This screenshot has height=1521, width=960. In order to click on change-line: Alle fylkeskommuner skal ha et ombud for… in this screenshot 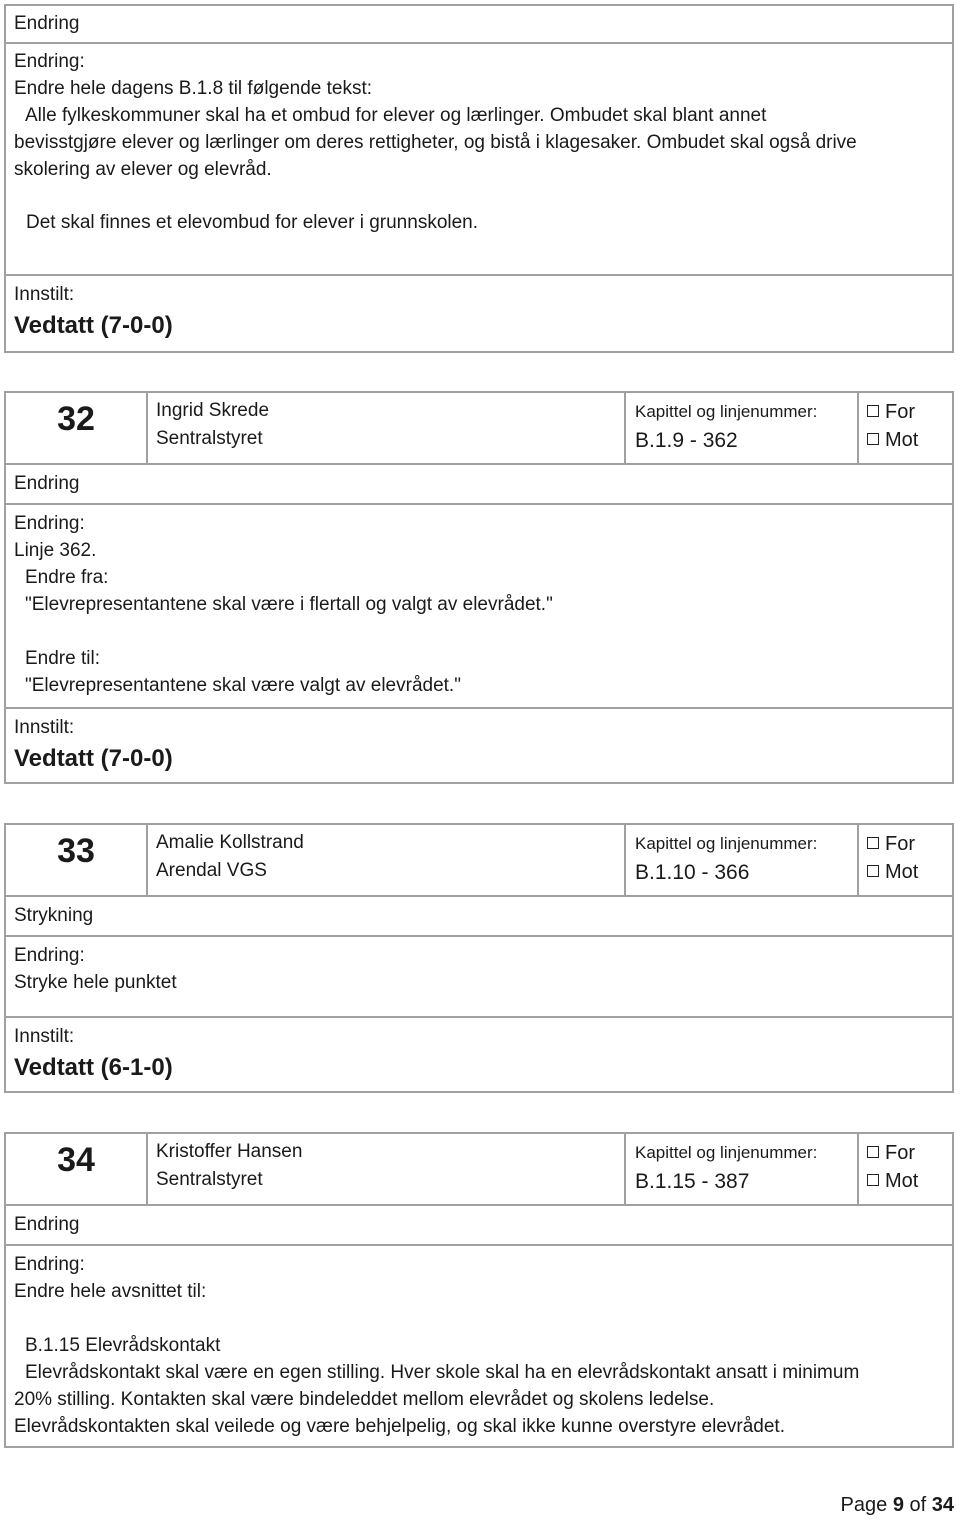, I will do `click(396, 115)`.